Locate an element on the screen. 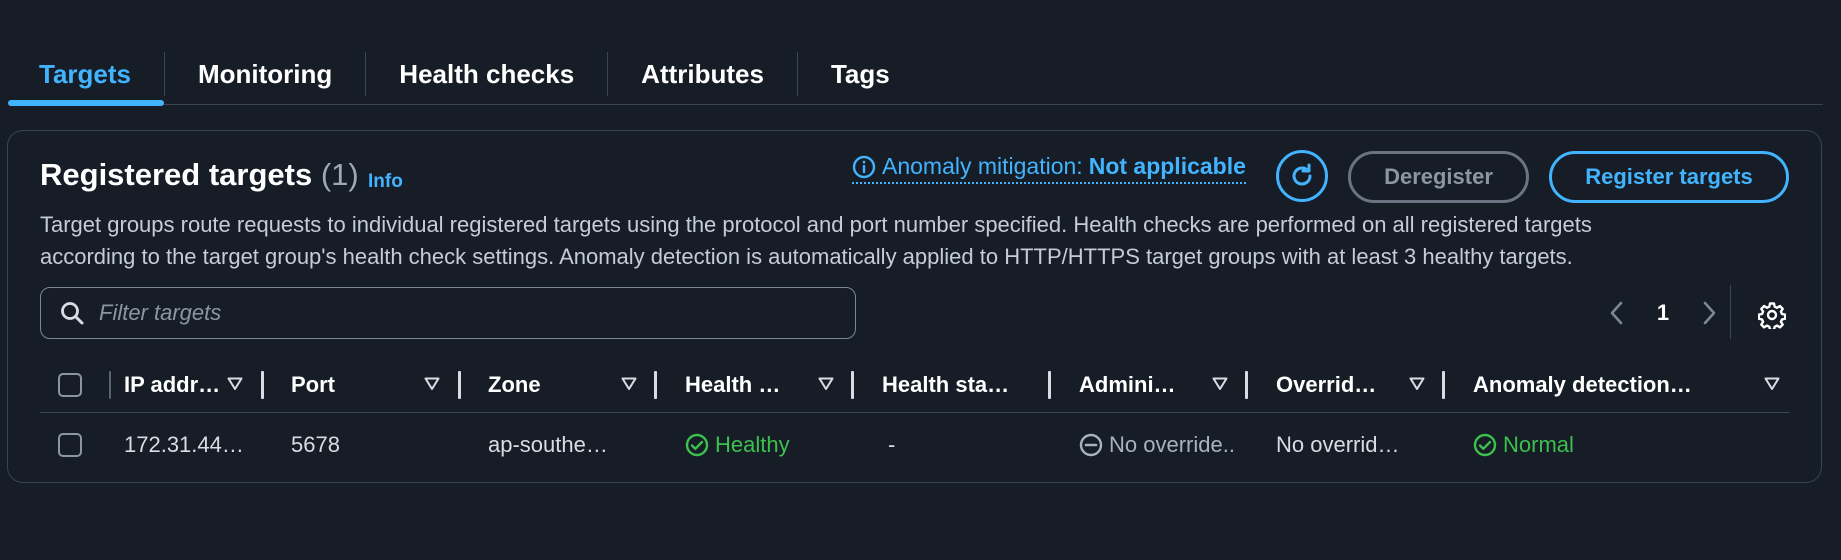 The height and width of the screenshot is (560, 1841). cell-anomaly-detection: Normal is located at coordinates (1573, 445).